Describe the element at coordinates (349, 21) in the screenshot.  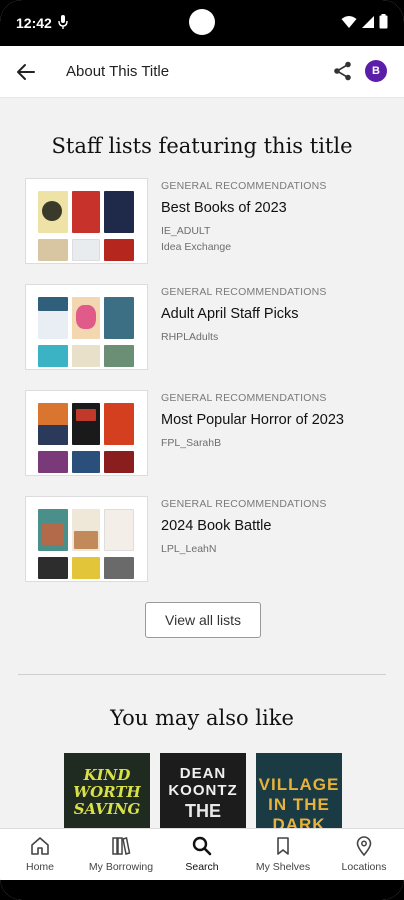
I see `wifi-icon` at that location.